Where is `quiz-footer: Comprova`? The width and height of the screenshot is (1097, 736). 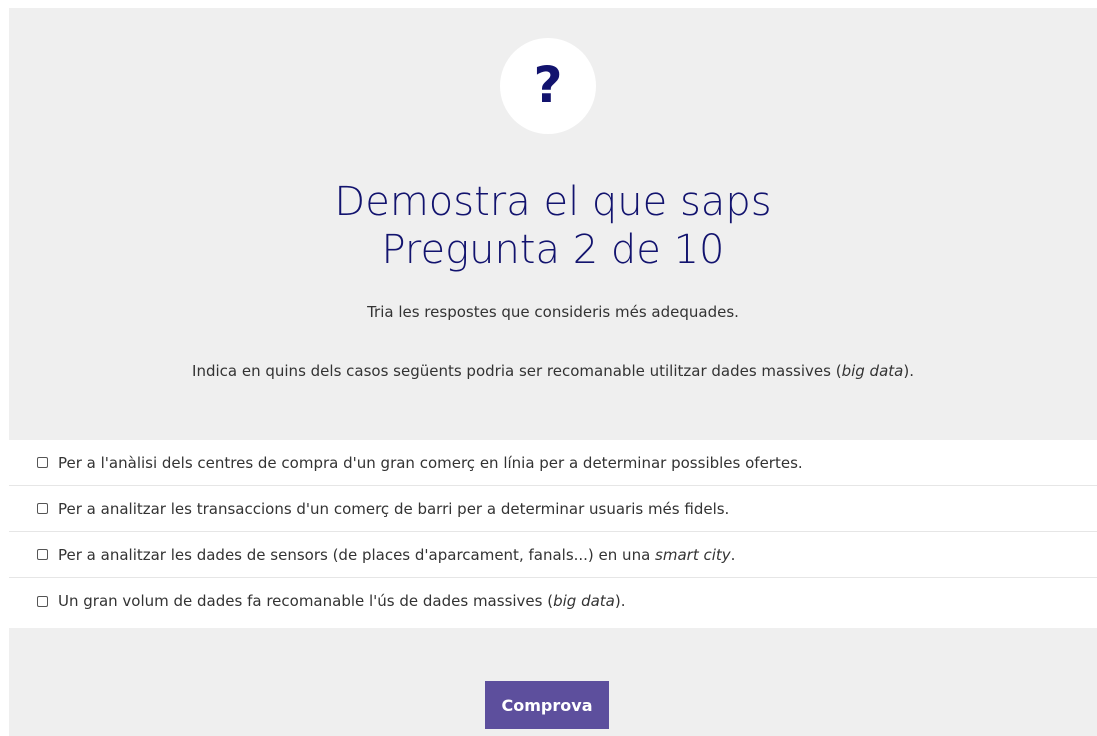 quiz-footer: Comprova is located at coordinates (553, 682).